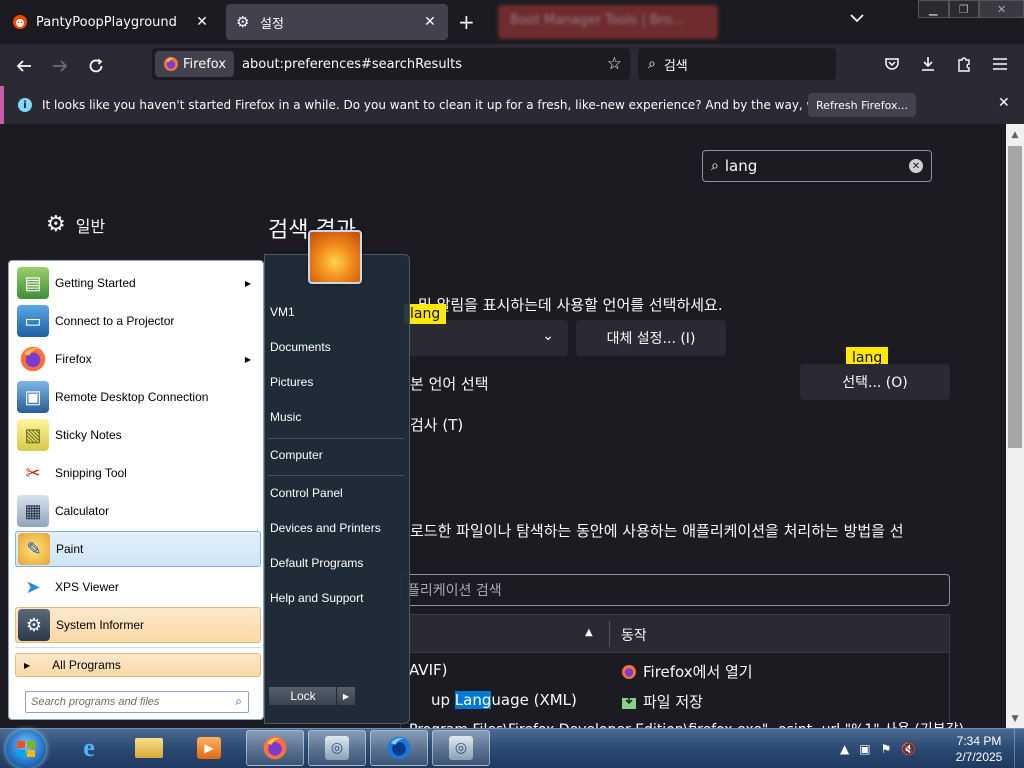  I want to click on preferences-search-field: ⌕ lang ✕, so click(817, 166).